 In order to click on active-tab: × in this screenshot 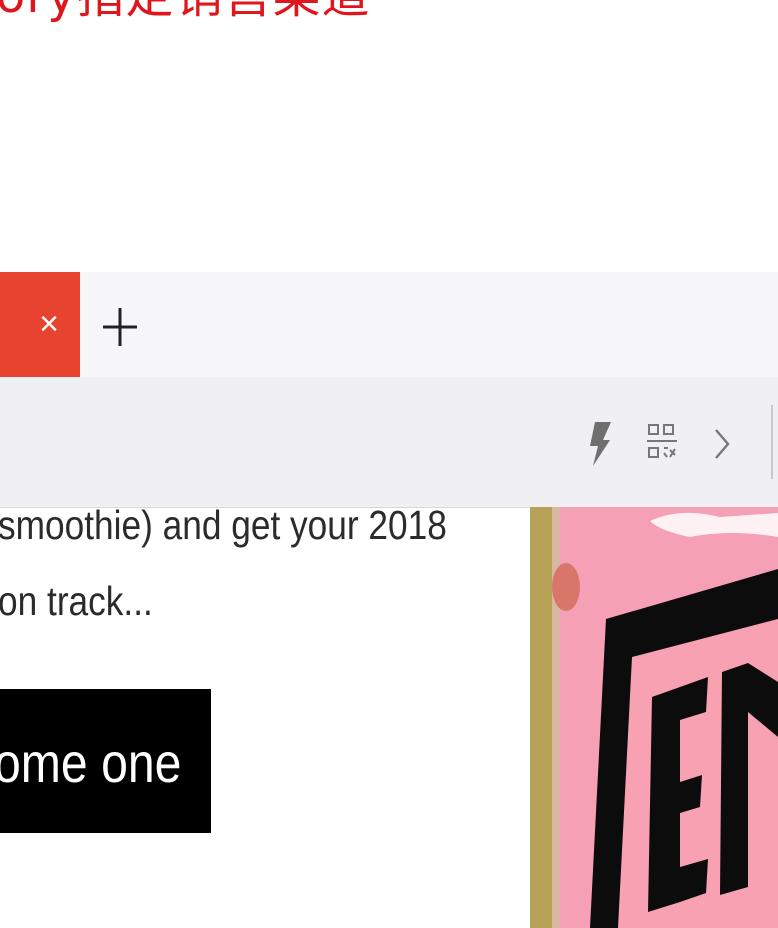, I will do `click(40, 324)`.